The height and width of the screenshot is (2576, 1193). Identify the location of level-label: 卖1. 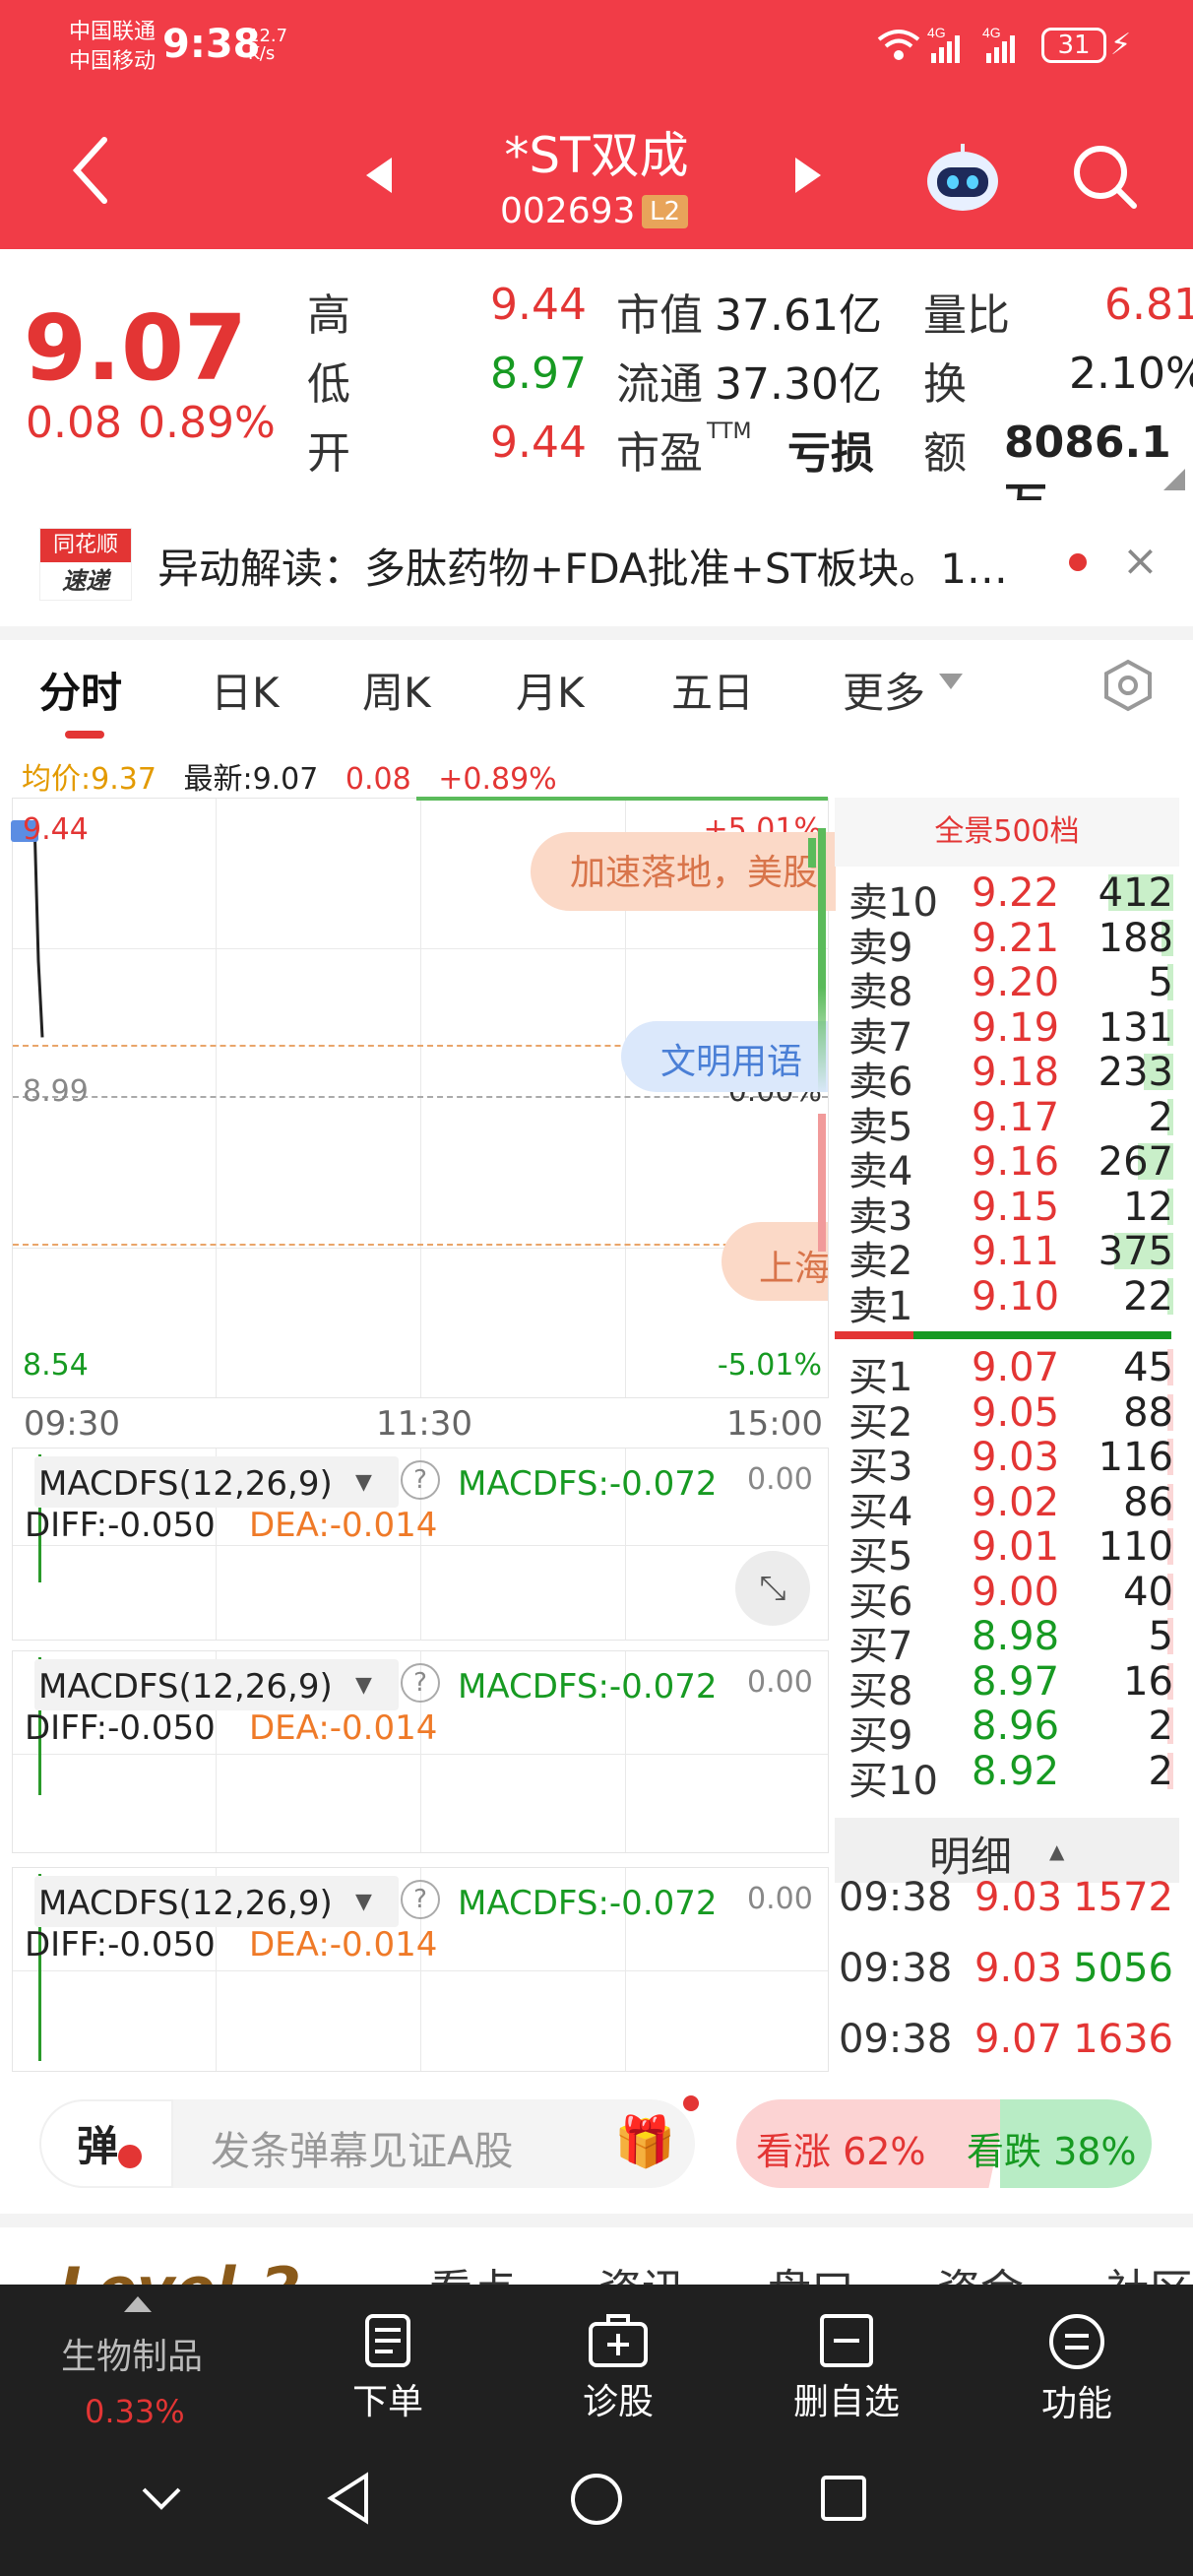
(880, 1306).